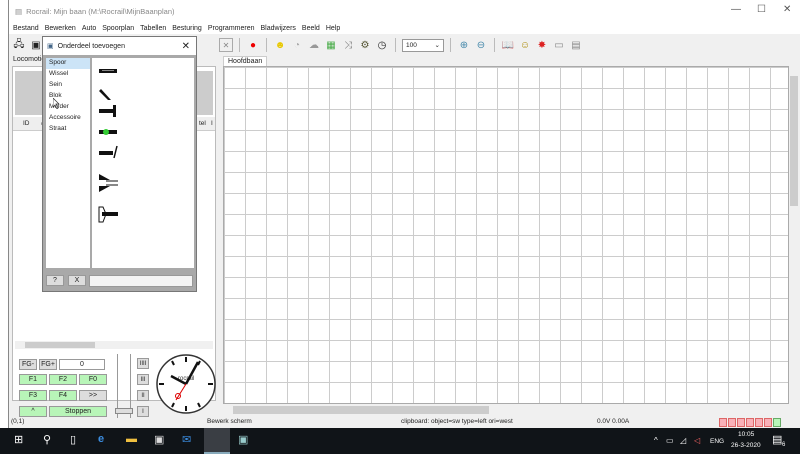 Image resolution: width=800 pixels, height=454 pixels. Describe the element at coordinates (464, 45) in the screenshot. I see `zoom-in-icon: ⊕` at that location.